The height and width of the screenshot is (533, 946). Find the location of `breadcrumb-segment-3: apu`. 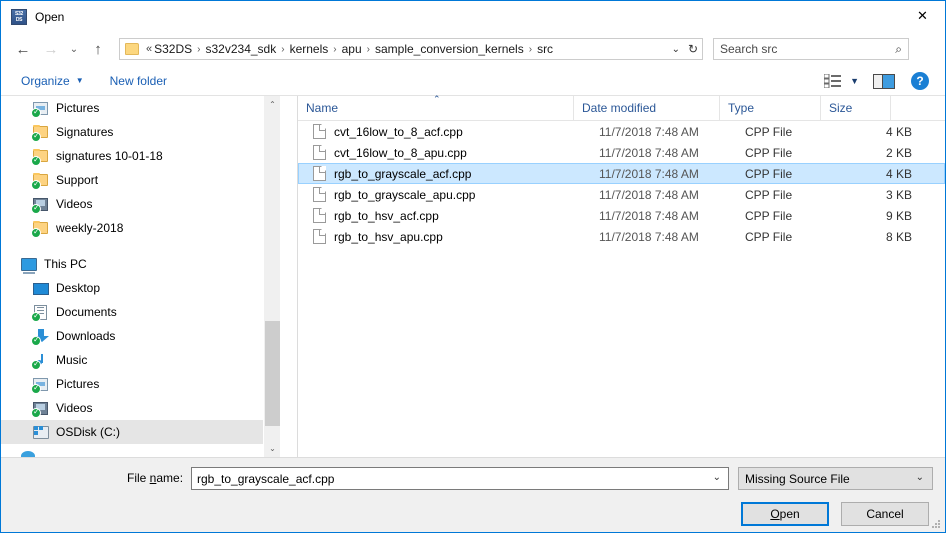

breadcrumb-segment-3: apu is located at coordinates (352, 49).